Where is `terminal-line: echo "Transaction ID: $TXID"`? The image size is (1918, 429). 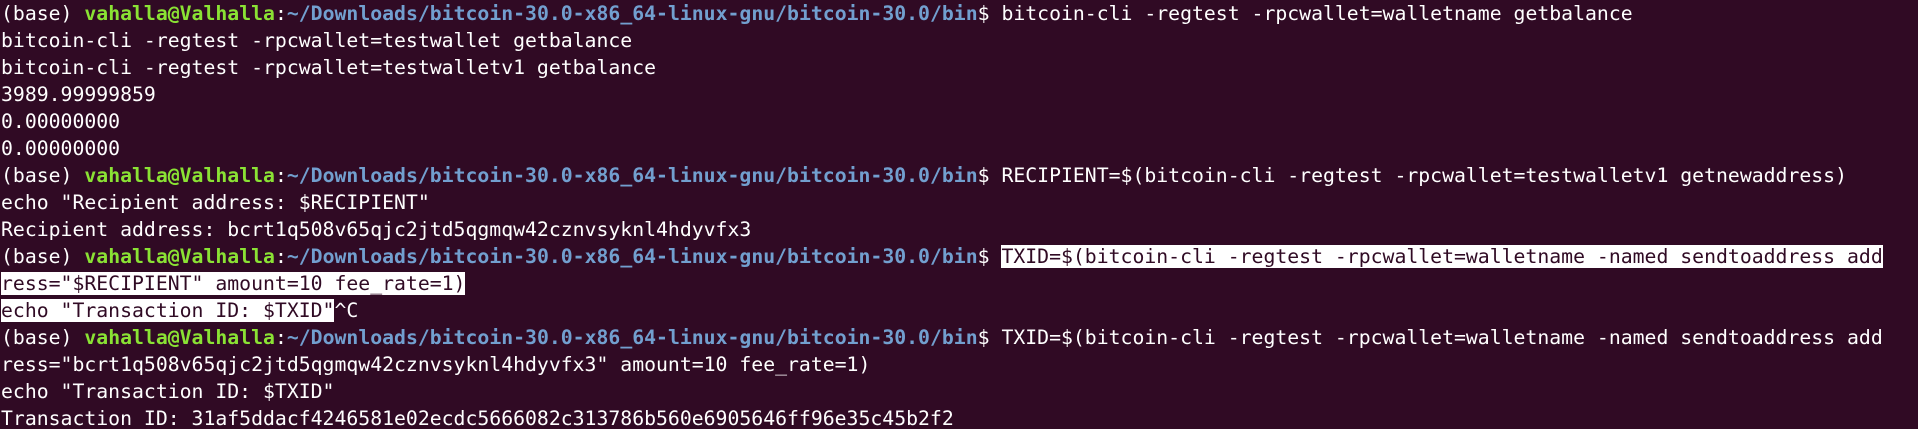
terminal-line: echo "Transaction ID: $TXID" is located at coordinates (168, 391).